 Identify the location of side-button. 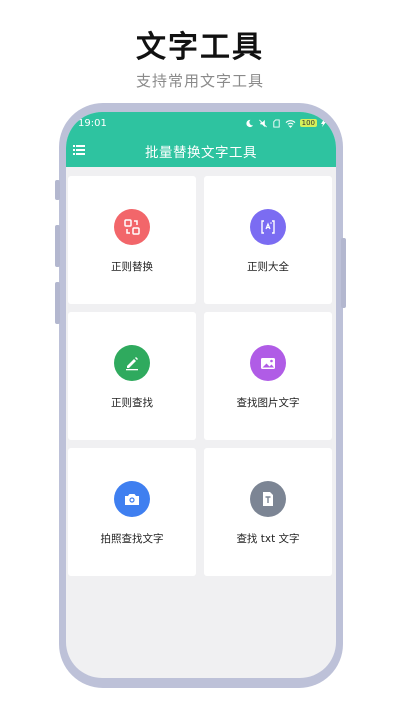
(57, 303).